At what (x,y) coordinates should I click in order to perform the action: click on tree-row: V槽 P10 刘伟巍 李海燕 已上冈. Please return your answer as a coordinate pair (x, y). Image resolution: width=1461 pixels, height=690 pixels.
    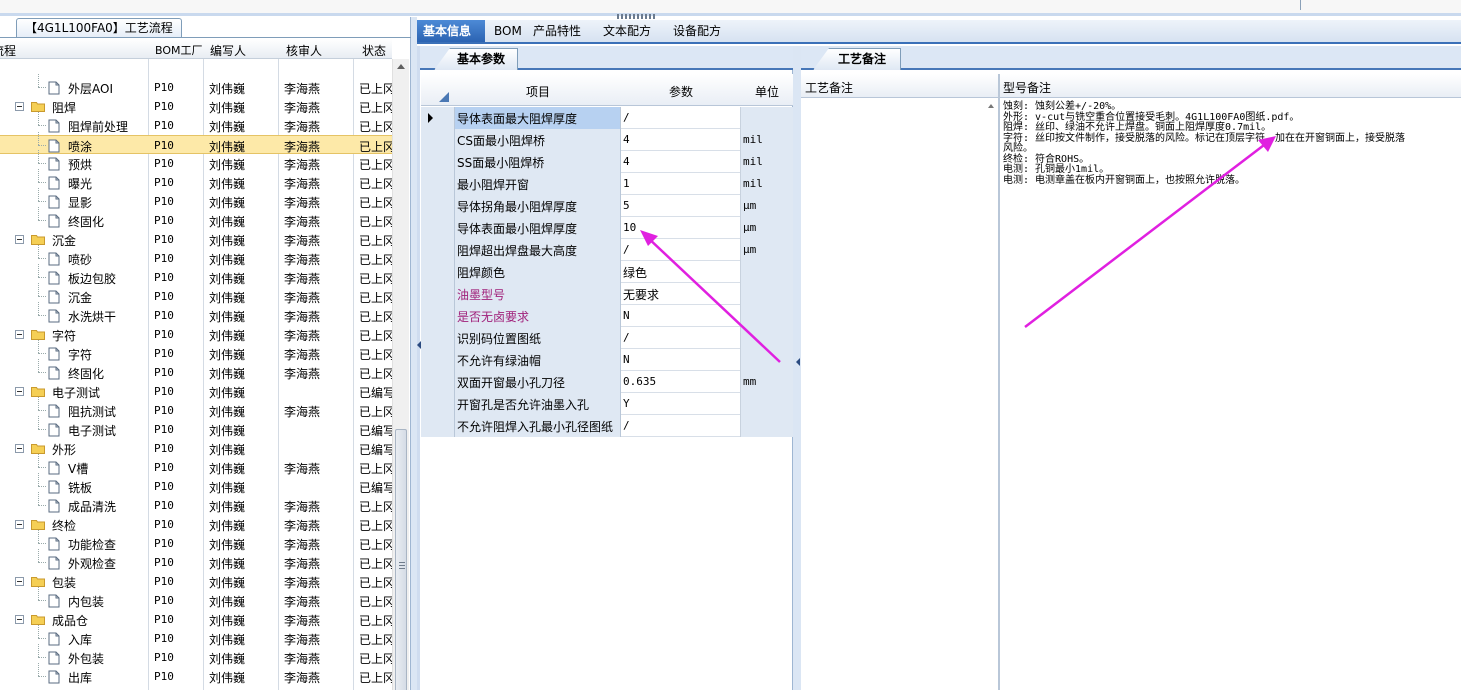
    Looking at the image, I should click on (196, 465).